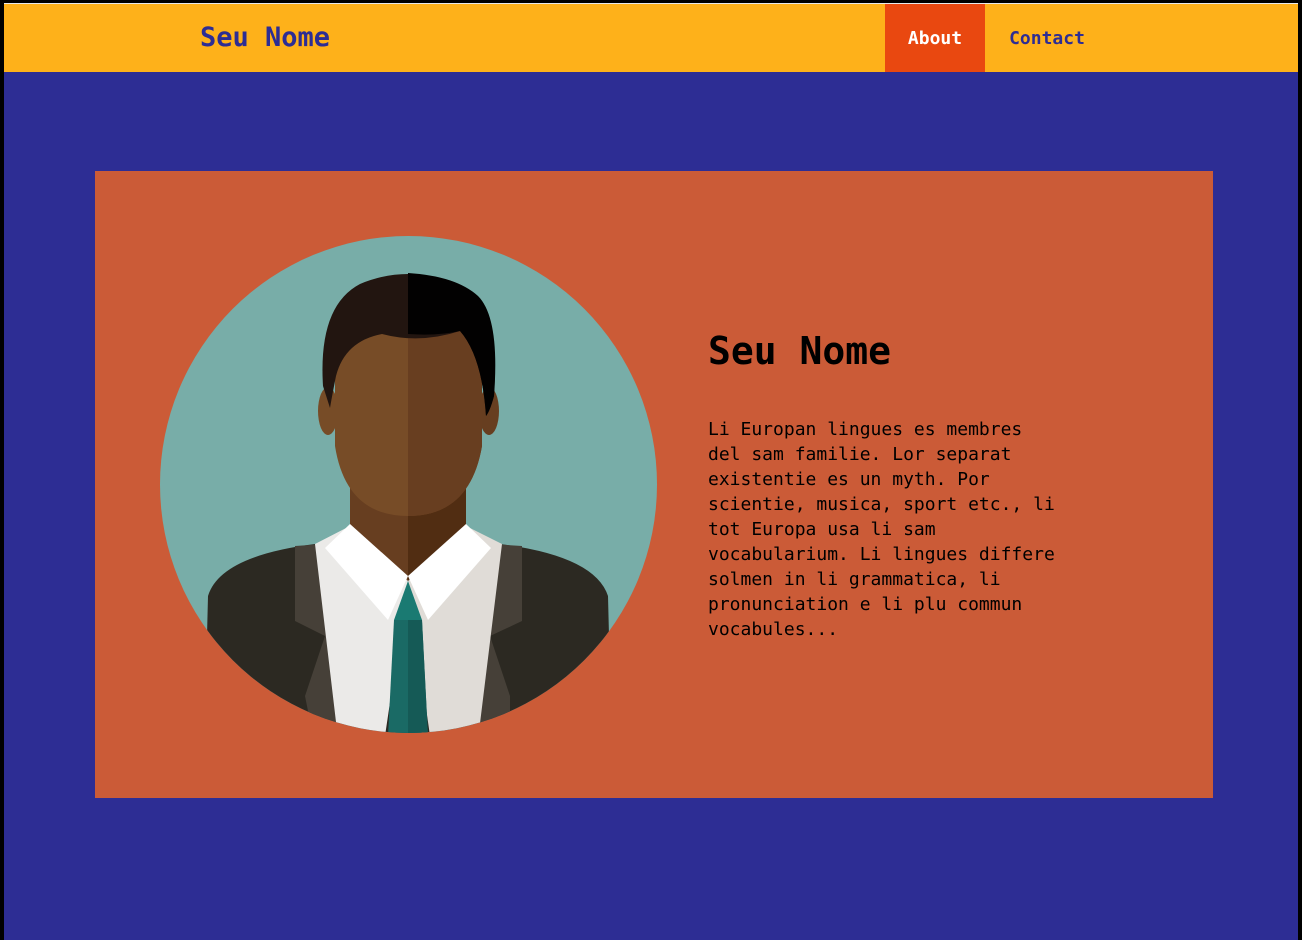 The height and width of the screenshot is (940, 1302). What do you see at coordinates (1047, 38) in the screenshot?
I see `nav-contact-link: Contact` at bounding box center [1047, 38].